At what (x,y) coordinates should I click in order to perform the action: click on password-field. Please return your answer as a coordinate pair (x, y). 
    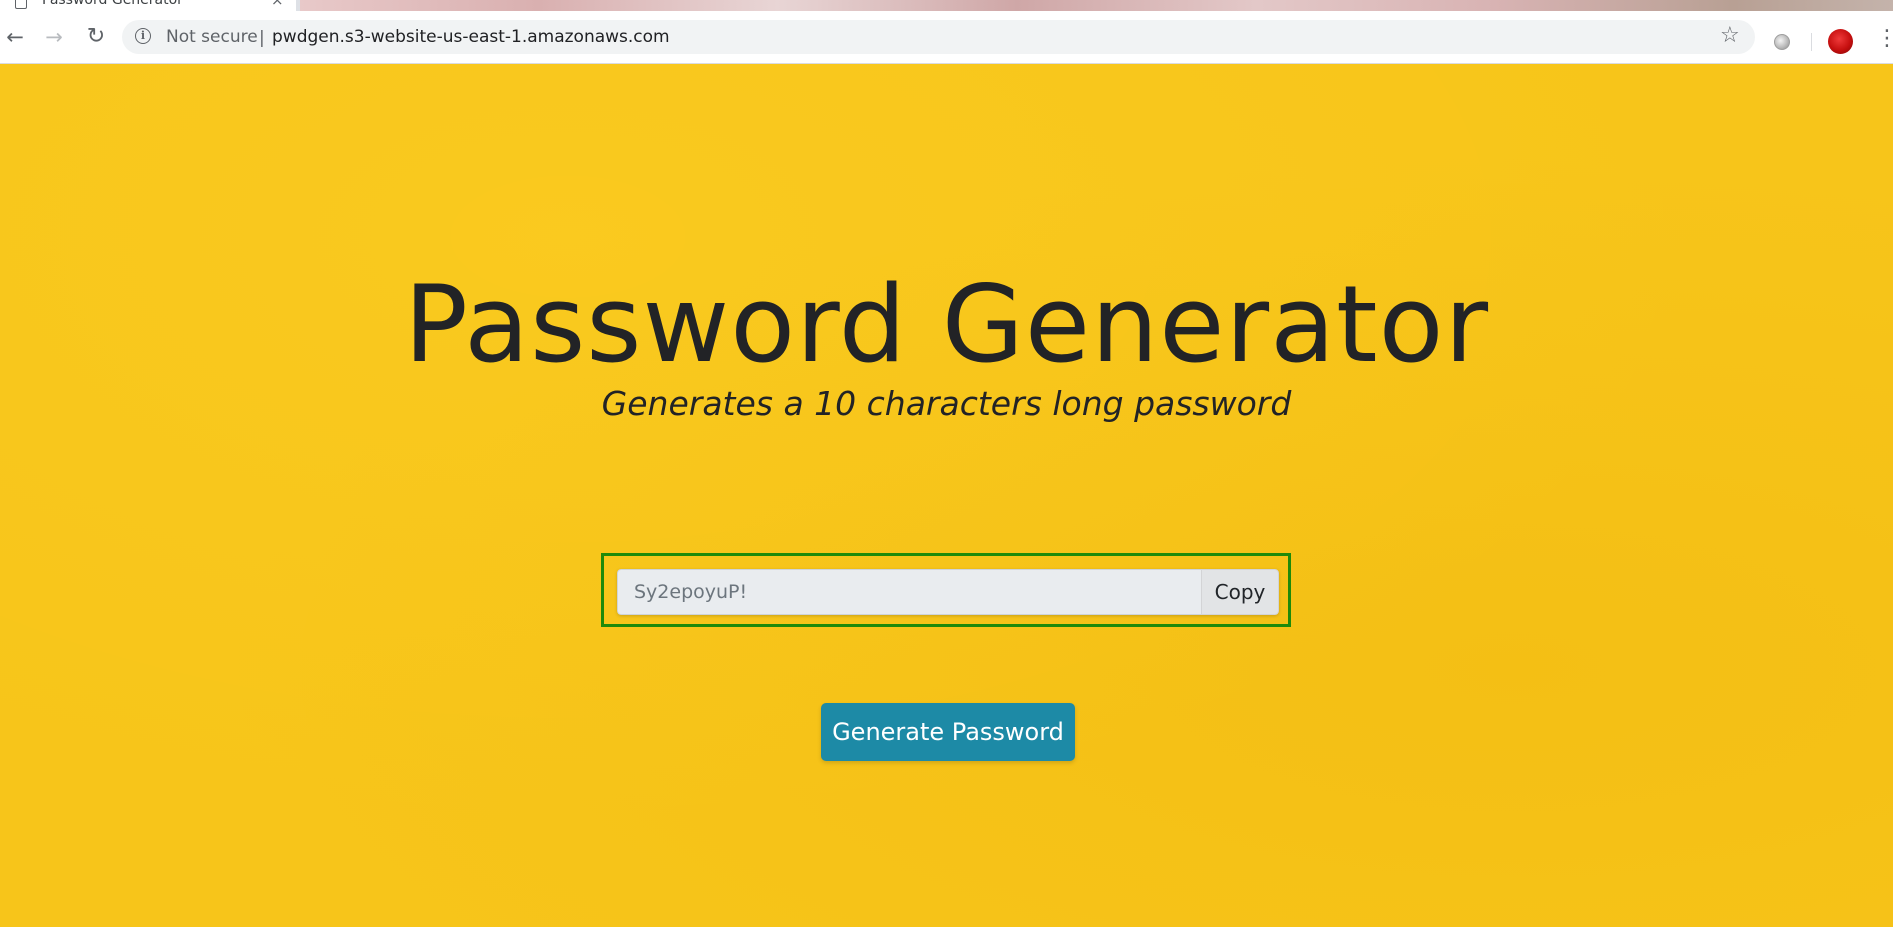
    Looking at the image, I should click on (909, 592).